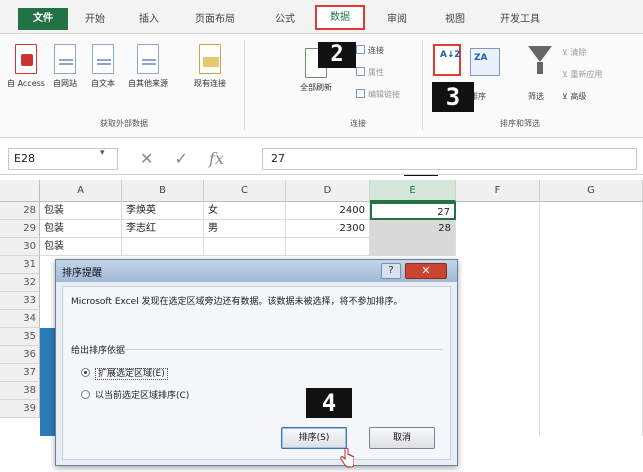 The image size is (643, 472). What do you see at coordinates (245, 211) in the screenshot?
I see `table-cell: 女` at bounding box center [245, 211].